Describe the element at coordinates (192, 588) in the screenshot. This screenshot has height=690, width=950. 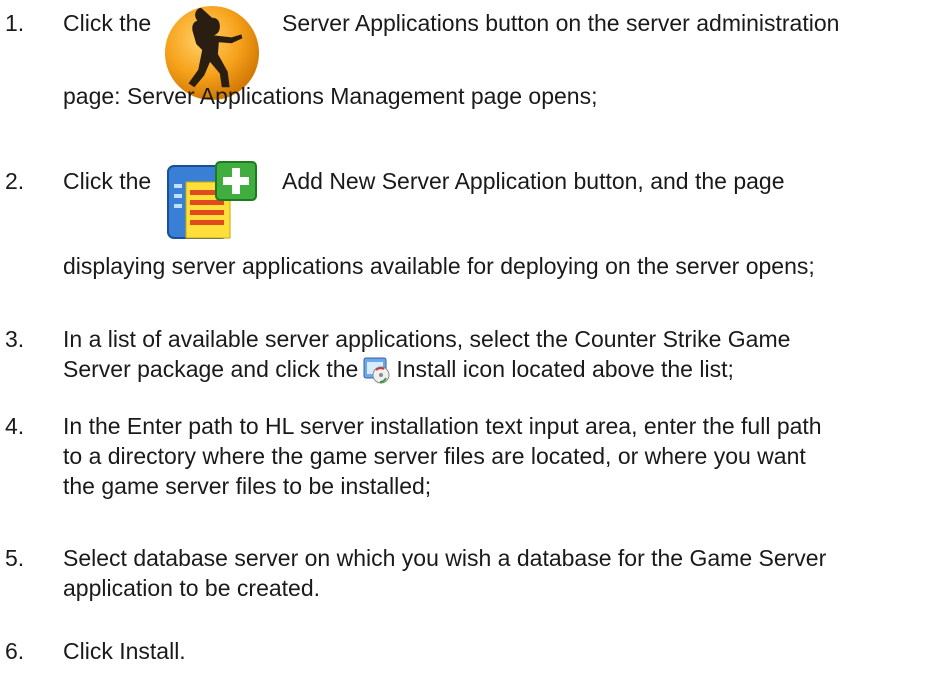
I see `step-text-line2: application to be created.` at that location.